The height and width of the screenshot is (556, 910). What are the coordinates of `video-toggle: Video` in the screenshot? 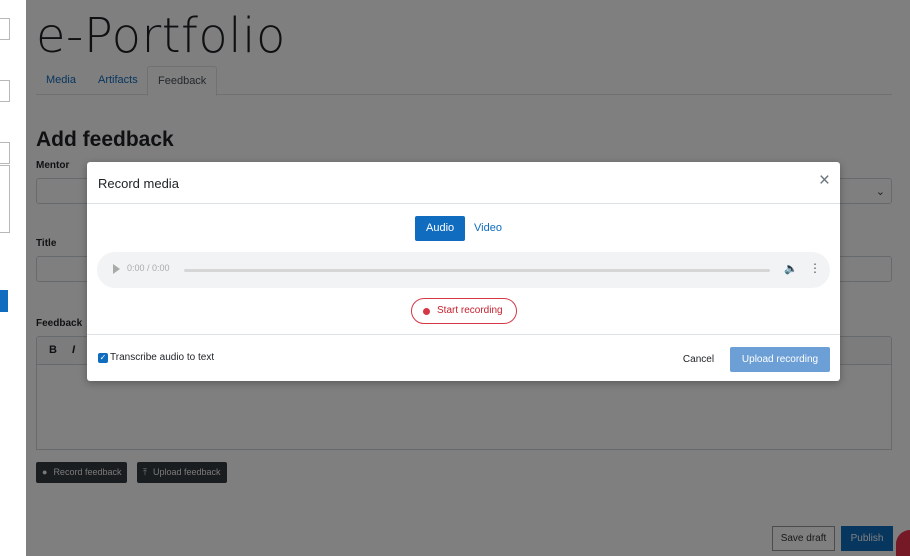 It's located at (488, 228).